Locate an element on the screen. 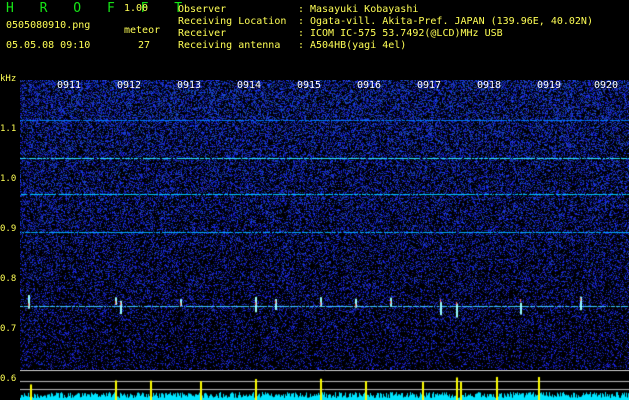  meteor-label: meteor is located at coordinates (142, 30).